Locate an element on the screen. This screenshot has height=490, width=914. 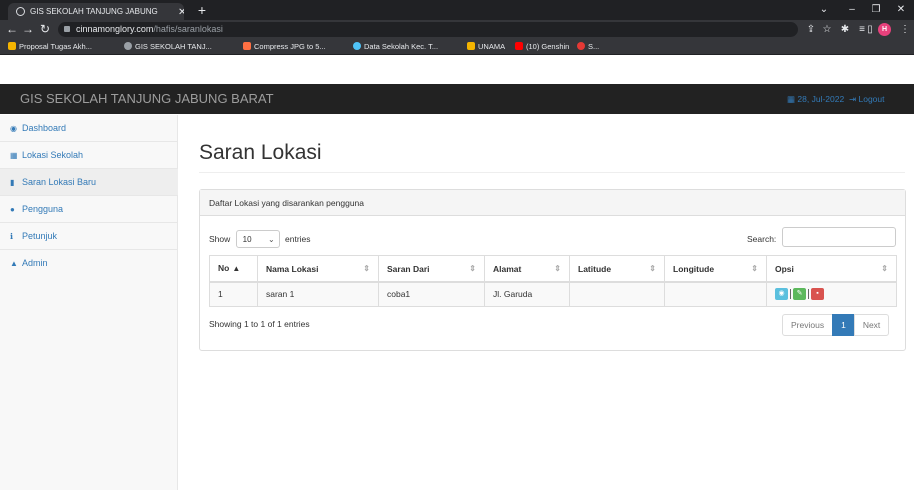
column-header-no: No ▲ is located at coordinates (233, 269).